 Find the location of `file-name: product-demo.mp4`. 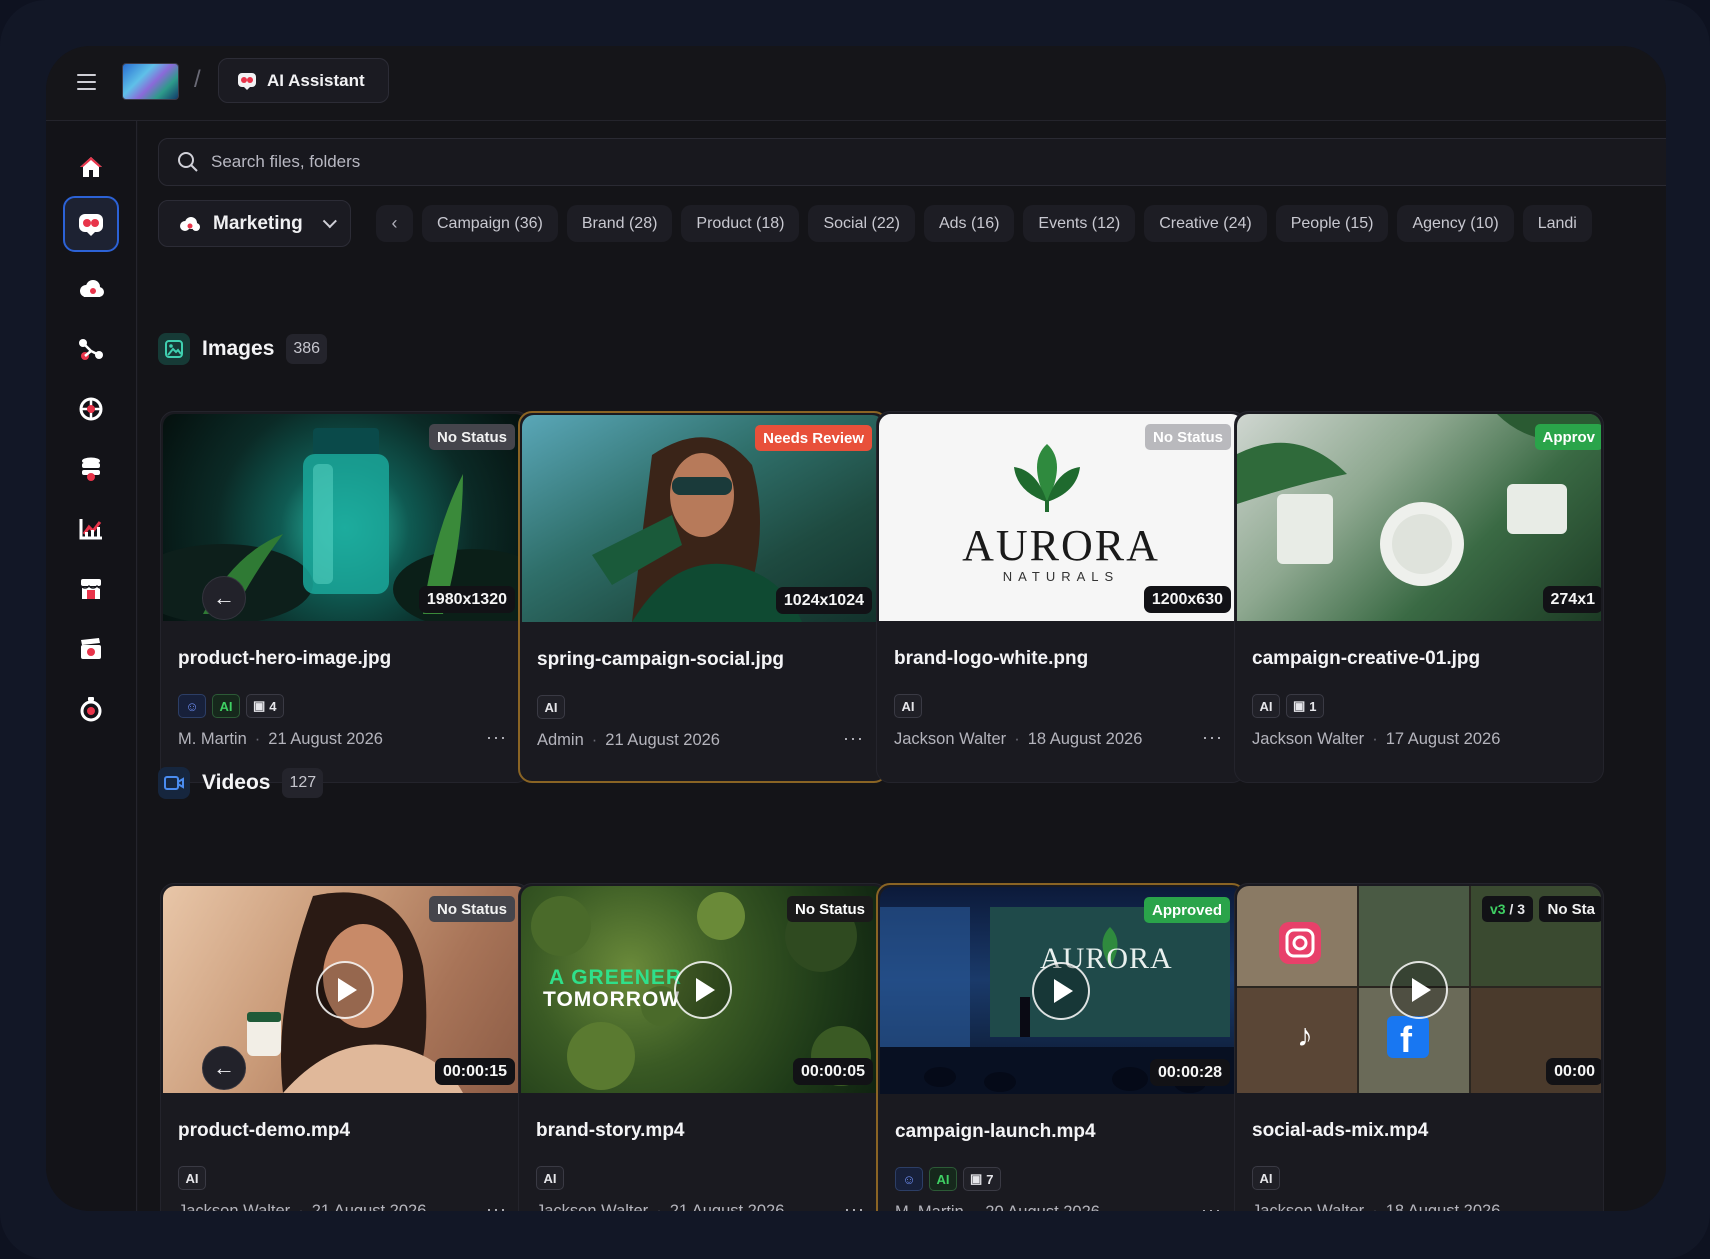

file-name: product-demo.mp4 is located at coordinates (264, 1130).